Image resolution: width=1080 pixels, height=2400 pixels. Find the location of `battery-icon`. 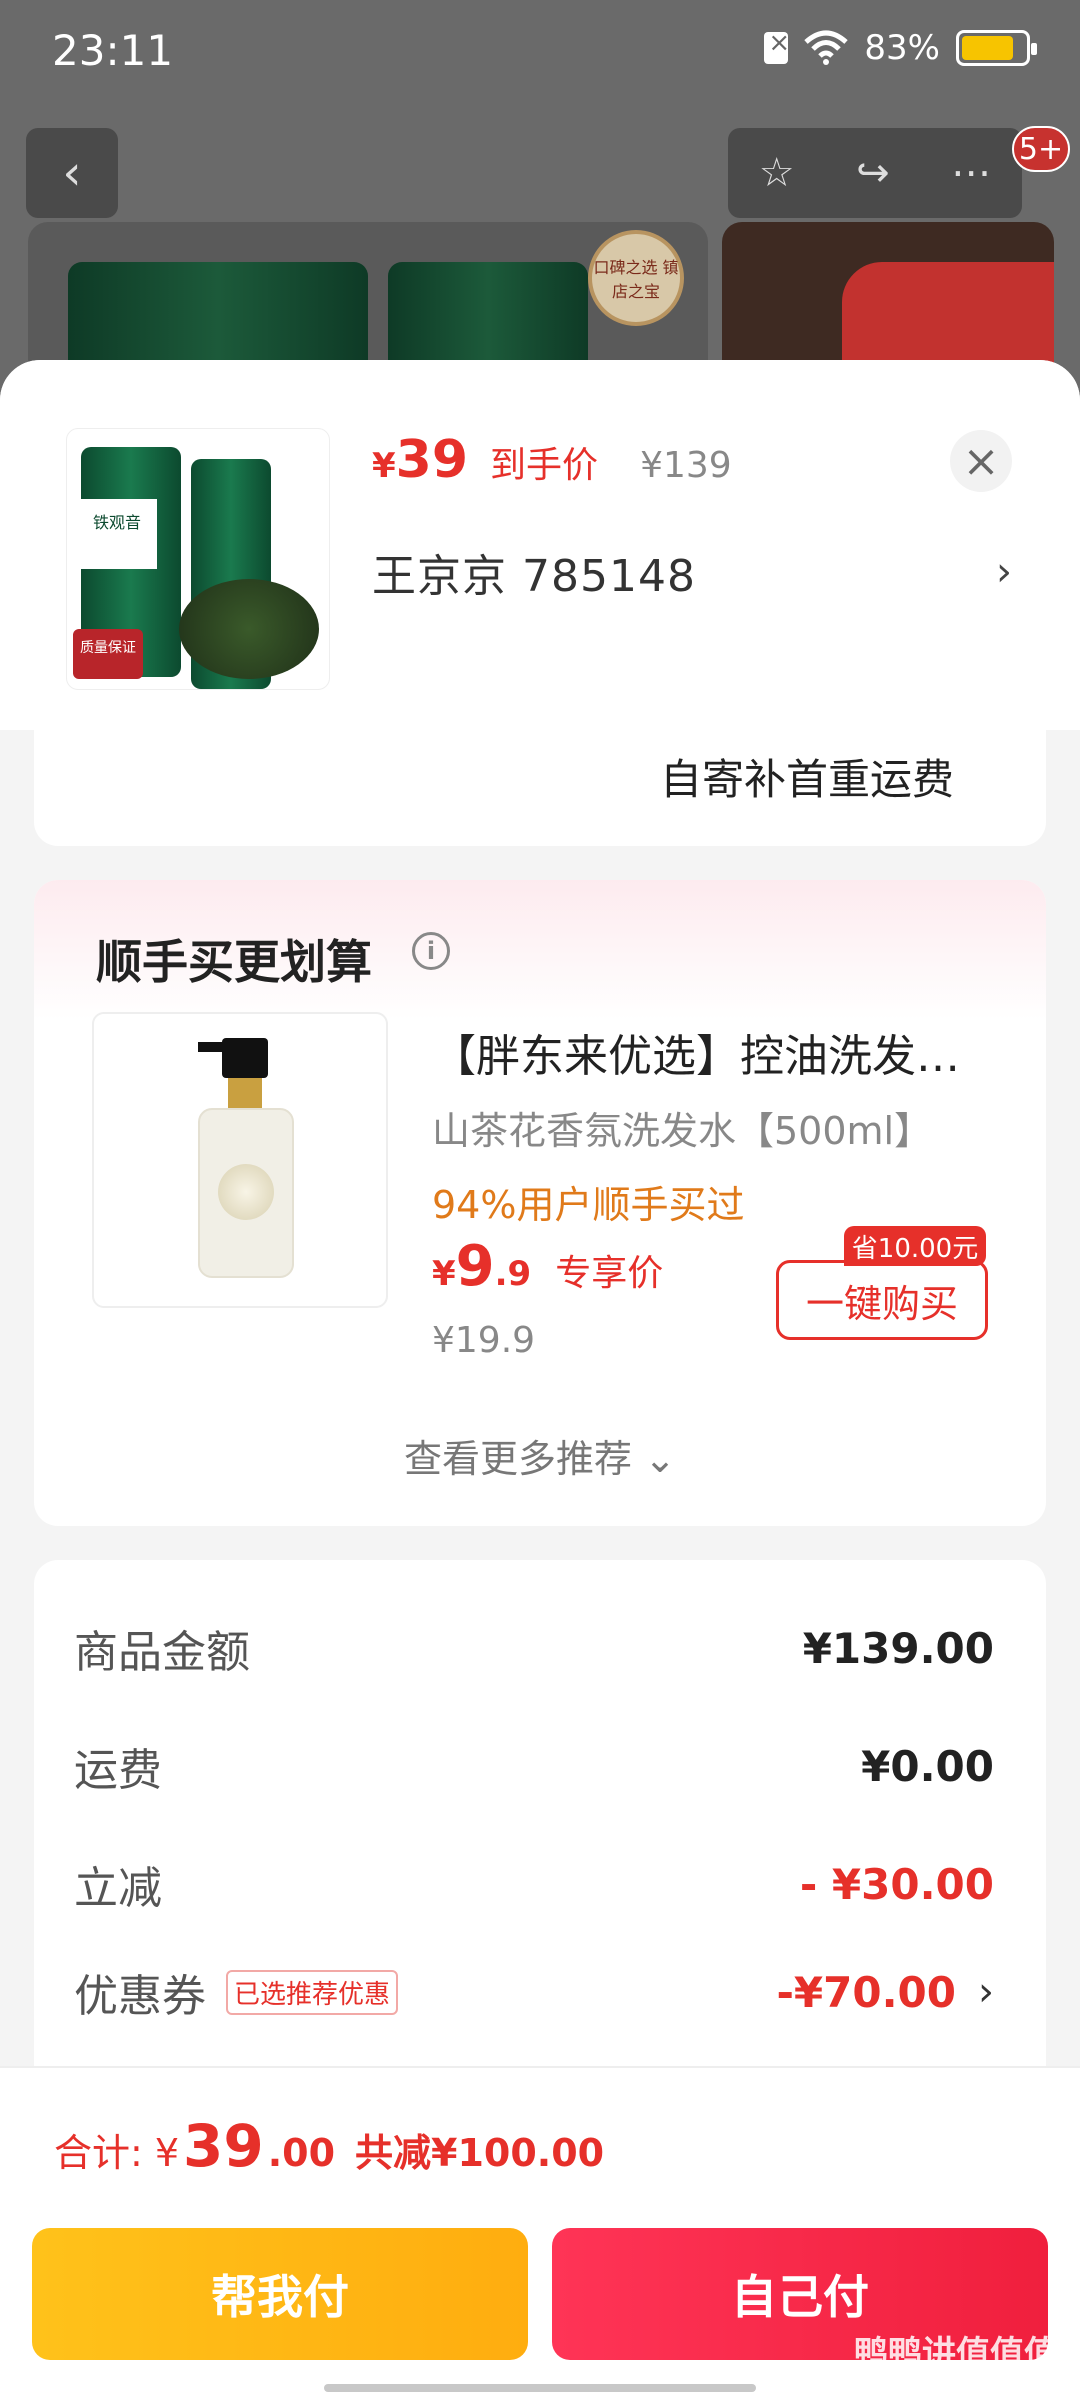

battery-icon is located at coordinates (996, 48).